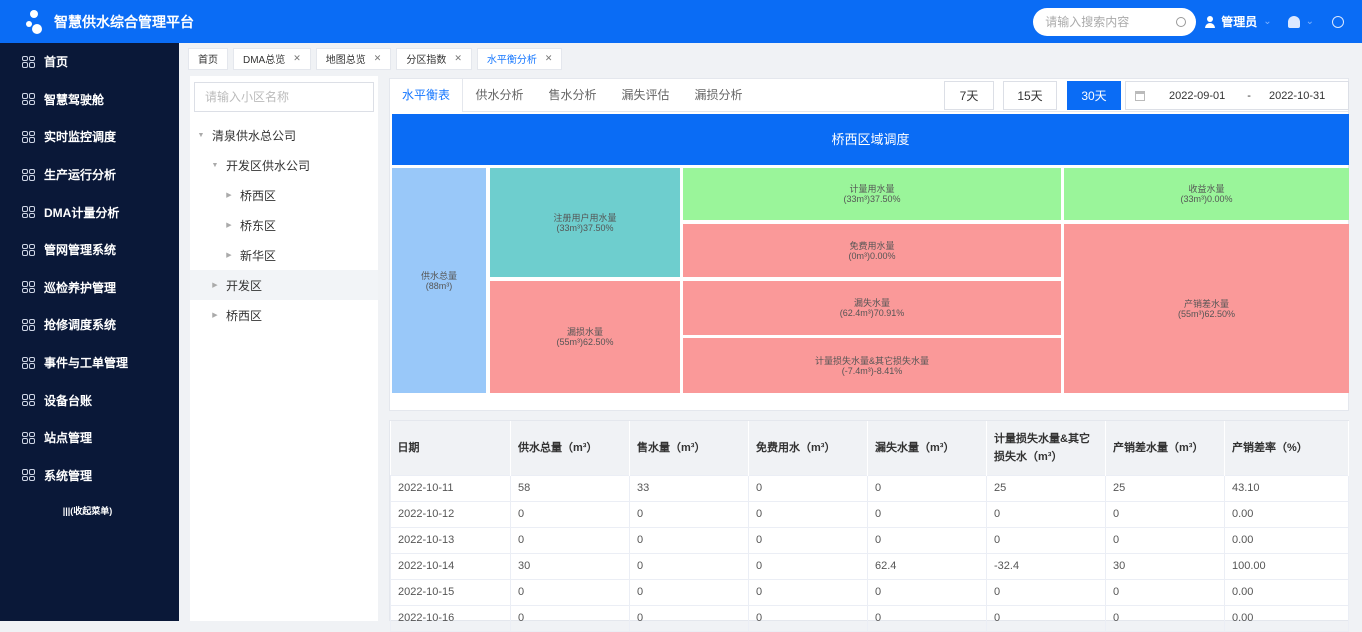 This screenshot has height=632, width=1362. What do you see at coordinates (450, 448) in the screenshot?
I see `column-header: 日期` at bounding box center [450, 448].